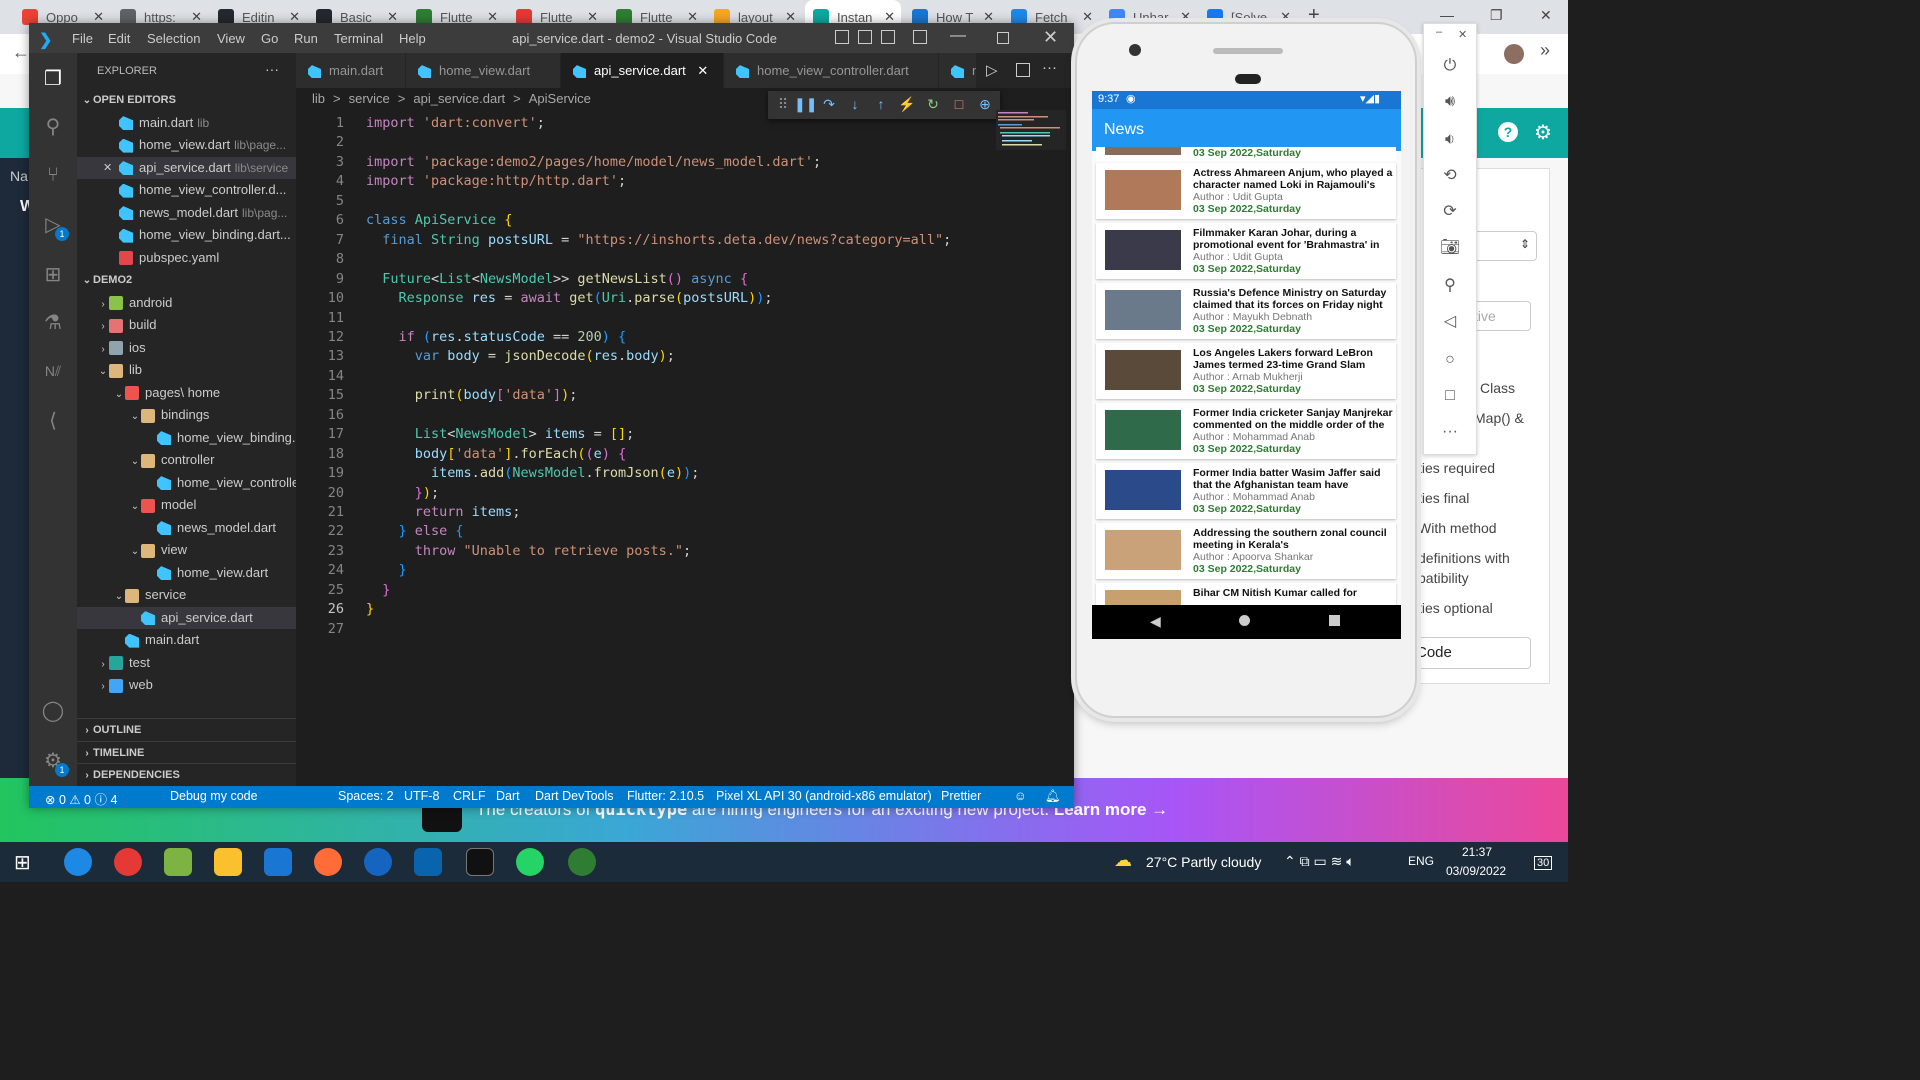 This screenshot has width=1920, height=1080. I want to click on maximize-icon, so click(1003, 38).